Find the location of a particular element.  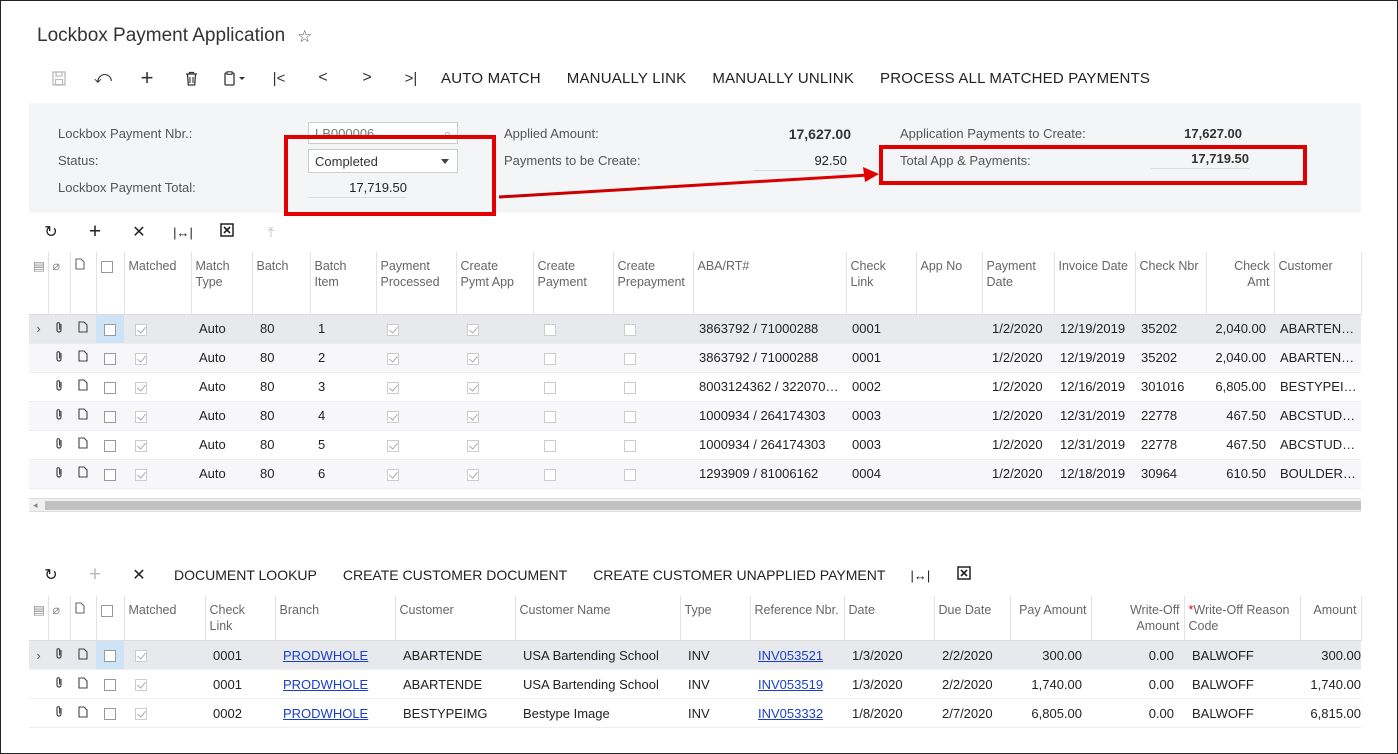

save-icon is located at coordinates (59, 78).